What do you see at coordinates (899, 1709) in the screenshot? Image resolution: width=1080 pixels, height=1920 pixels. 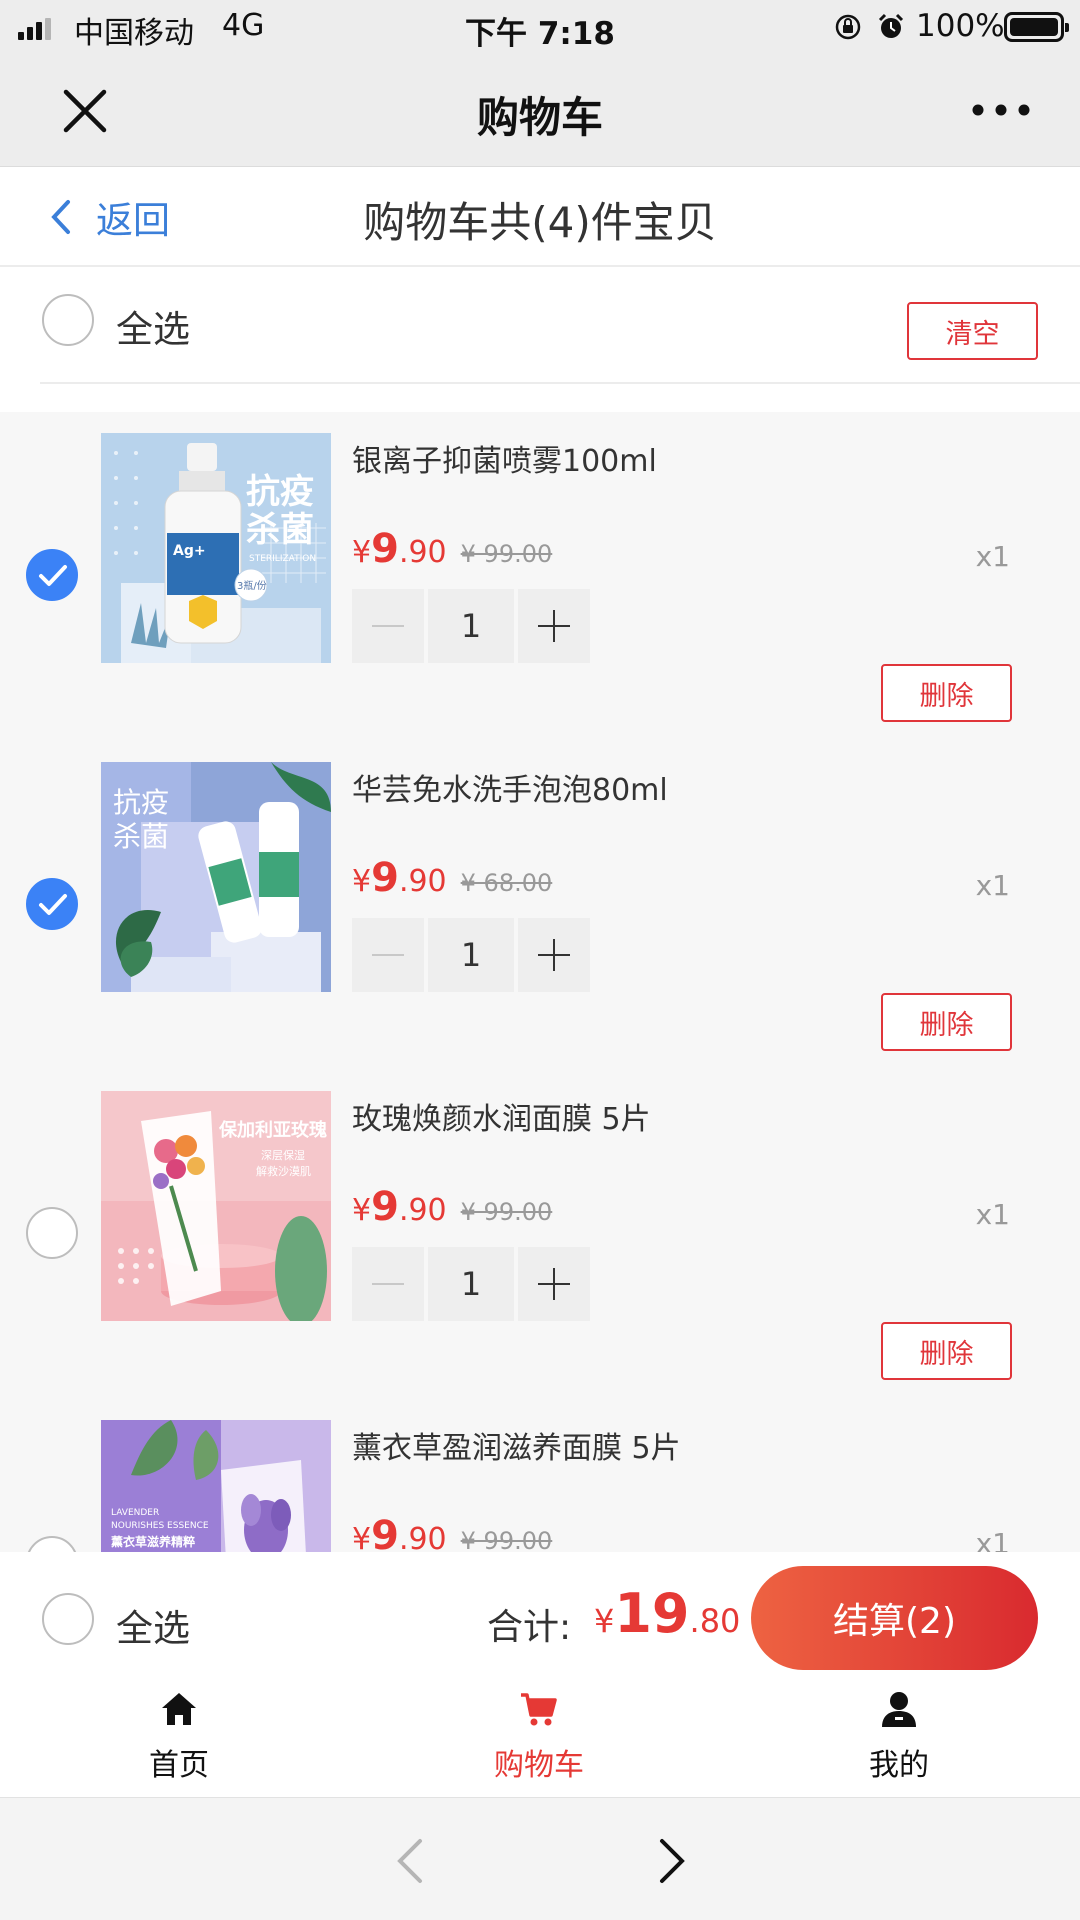 I see `user-icon` at bounding box center [899, 1709].